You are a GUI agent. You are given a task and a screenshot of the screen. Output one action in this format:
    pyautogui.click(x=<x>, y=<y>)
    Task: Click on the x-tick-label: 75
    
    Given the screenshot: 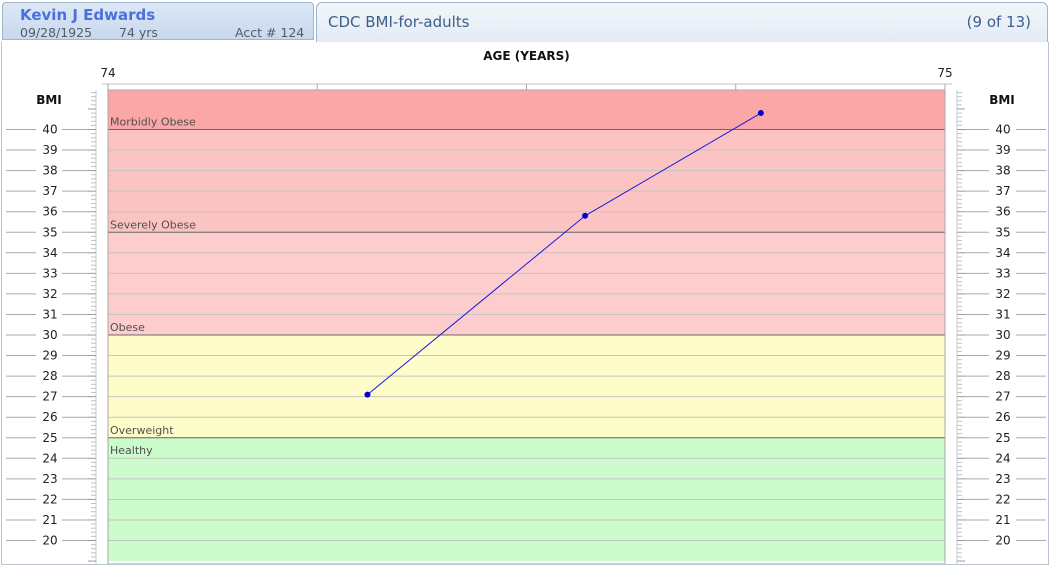 What is the action you would take?
    pyautogui.click(x=944, y=73)
    